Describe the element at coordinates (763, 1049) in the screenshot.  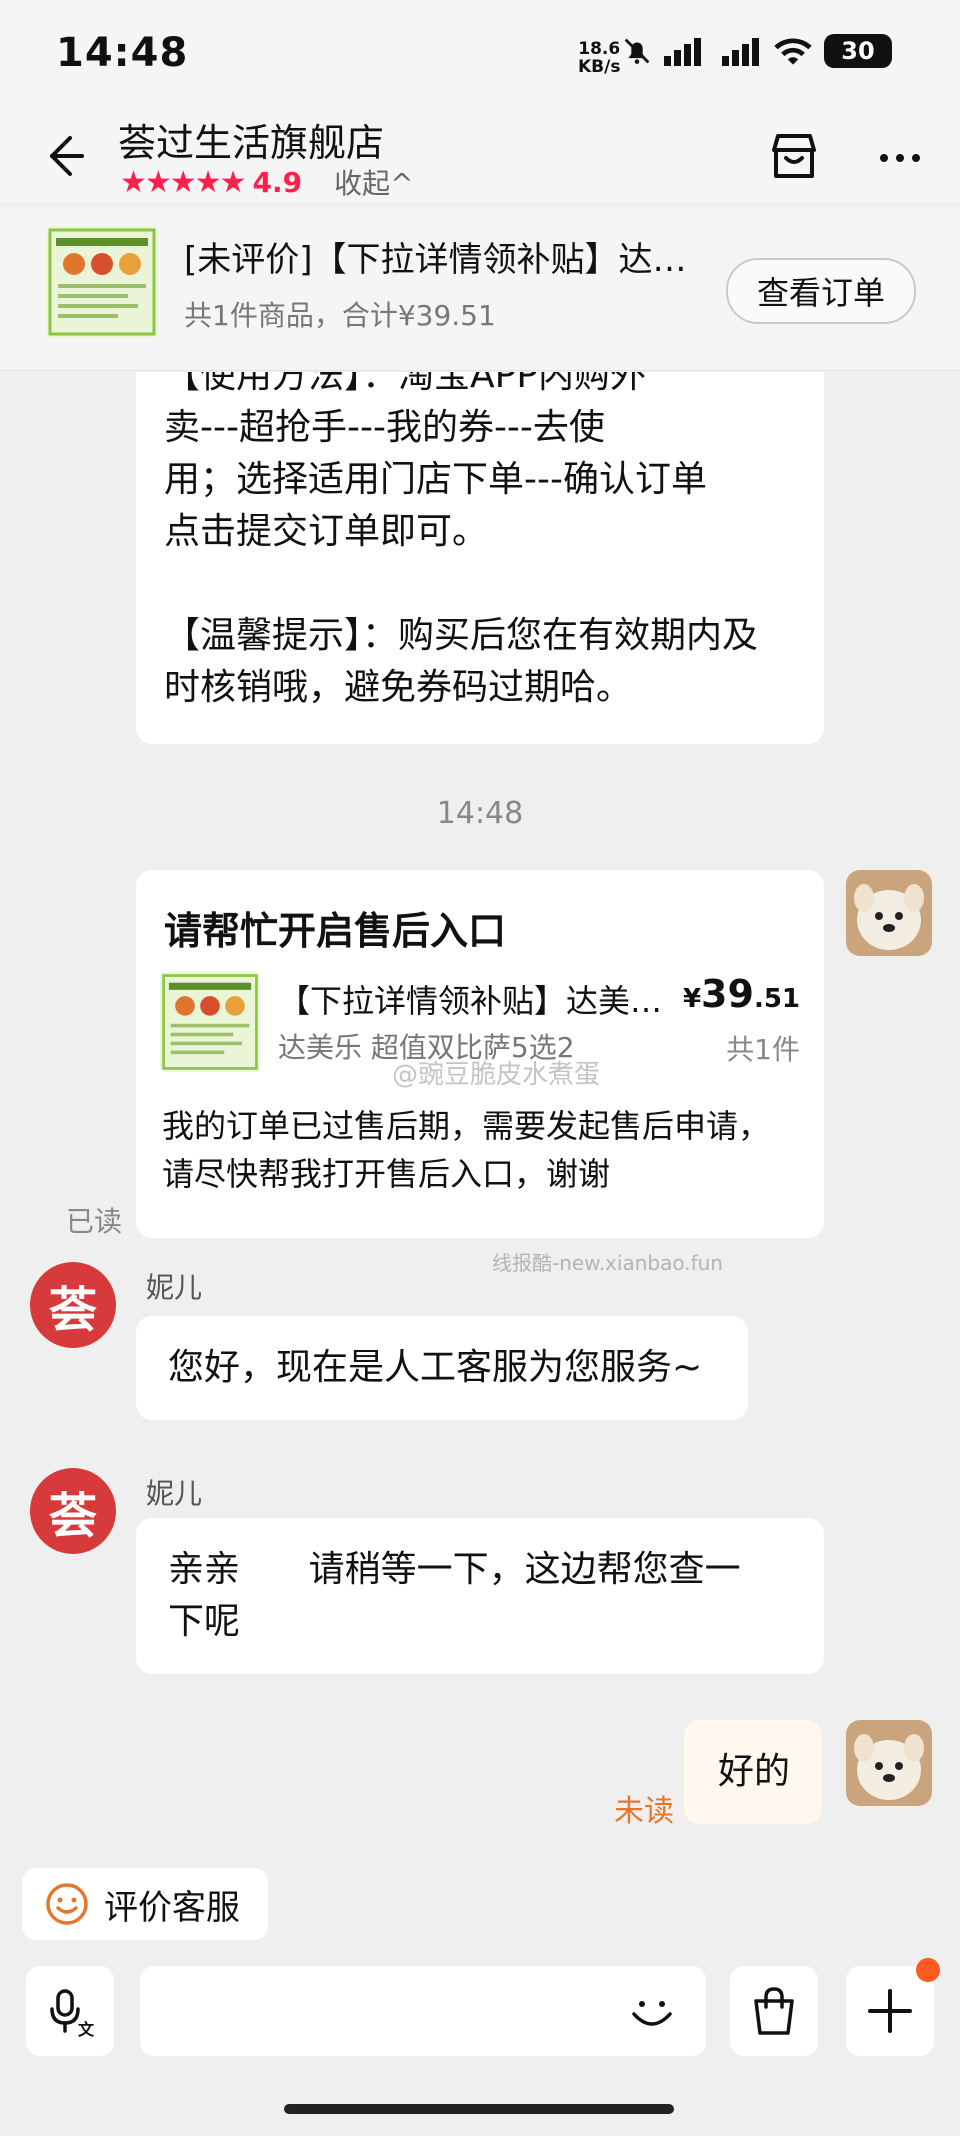
I see `order-card-quantity: 共1件` at that location.